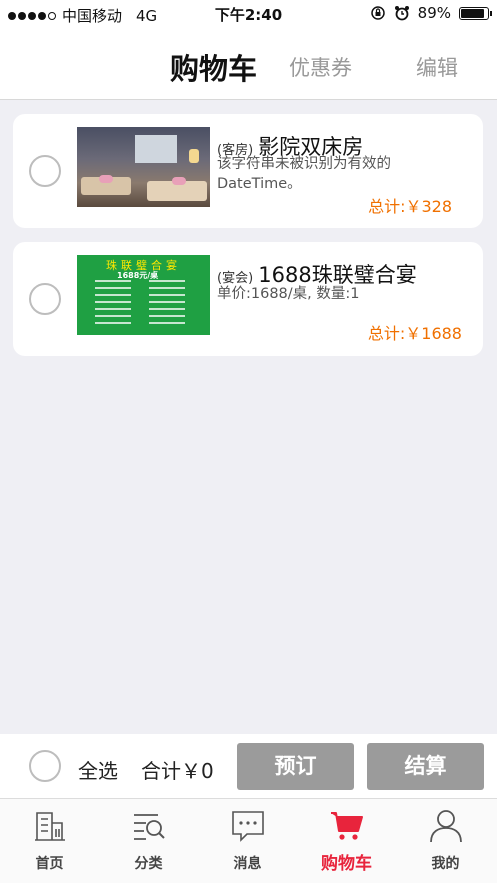 The width and height of the screenshot is (497, 883). Describe the element at coordinates (177, 771) in the screenshot. I see `cart-sum: 合计￥0` at that location.